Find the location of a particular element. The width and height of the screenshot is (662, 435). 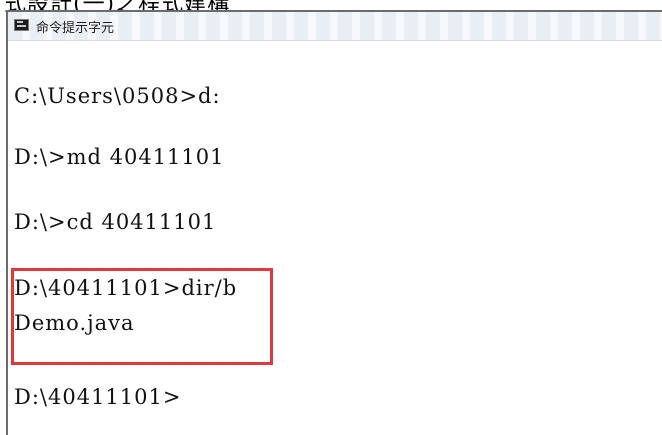

window-title: 命令提示字元 is located at coordinates (75, 28).